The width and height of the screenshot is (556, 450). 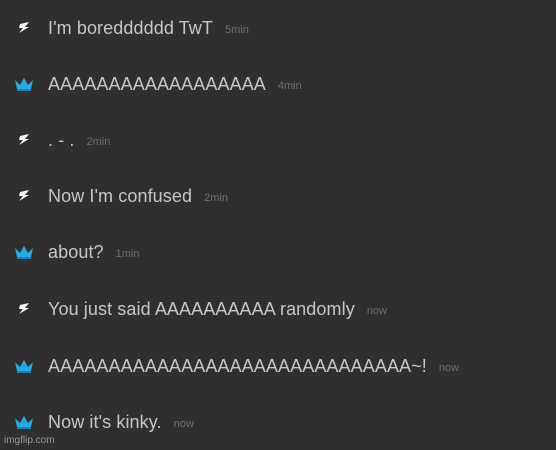 I want to click on message-text: AAAAAAAAAAAAAAAAAA, so click(x=157, y=83).